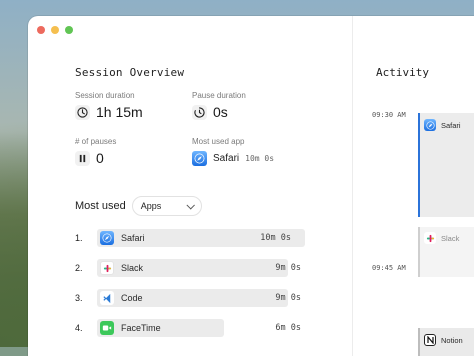  I want to click on timeline-app-name: Notion, so click(452, 340).